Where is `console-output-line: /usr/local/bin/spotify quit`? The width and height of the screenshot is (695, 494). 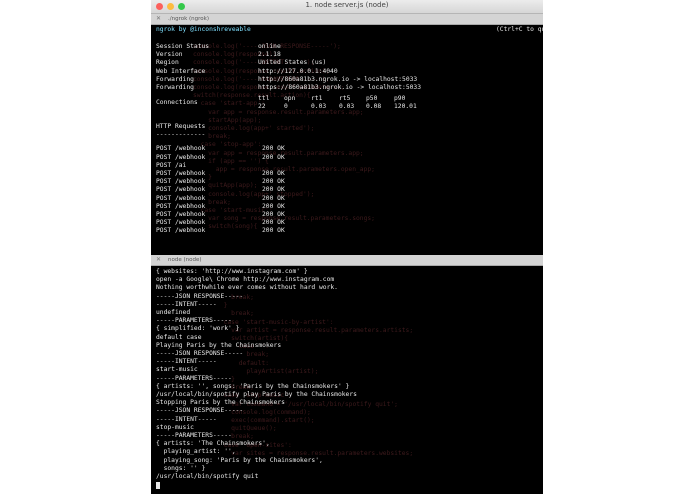 console-output-line: /usr/local/bin/spotify quit is located at coordinates (207, 476).